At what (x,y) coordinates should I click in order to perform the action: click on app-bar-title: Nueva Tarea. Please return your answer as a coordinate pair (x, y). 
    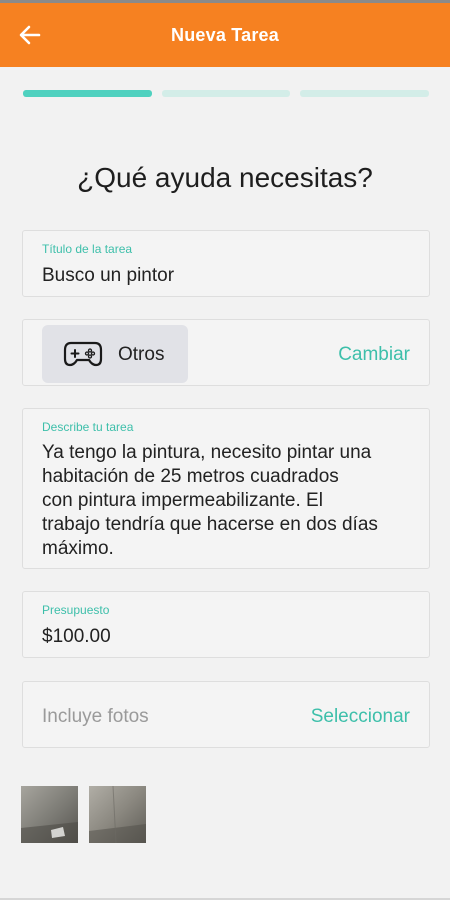
    Looking at the image, I should click on (225, 35).